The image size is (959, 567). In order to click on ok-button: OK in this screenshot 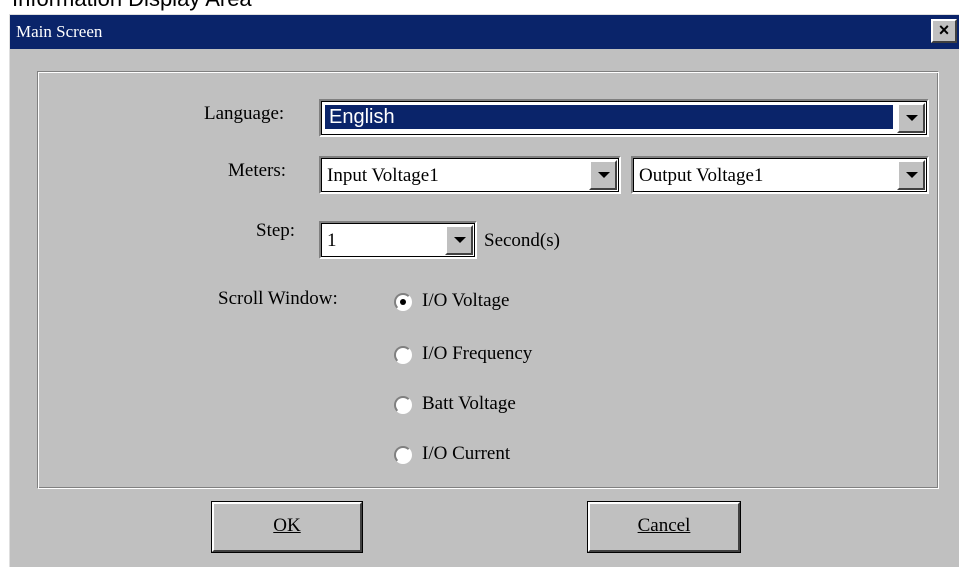, I will do `click(287, 527)`.